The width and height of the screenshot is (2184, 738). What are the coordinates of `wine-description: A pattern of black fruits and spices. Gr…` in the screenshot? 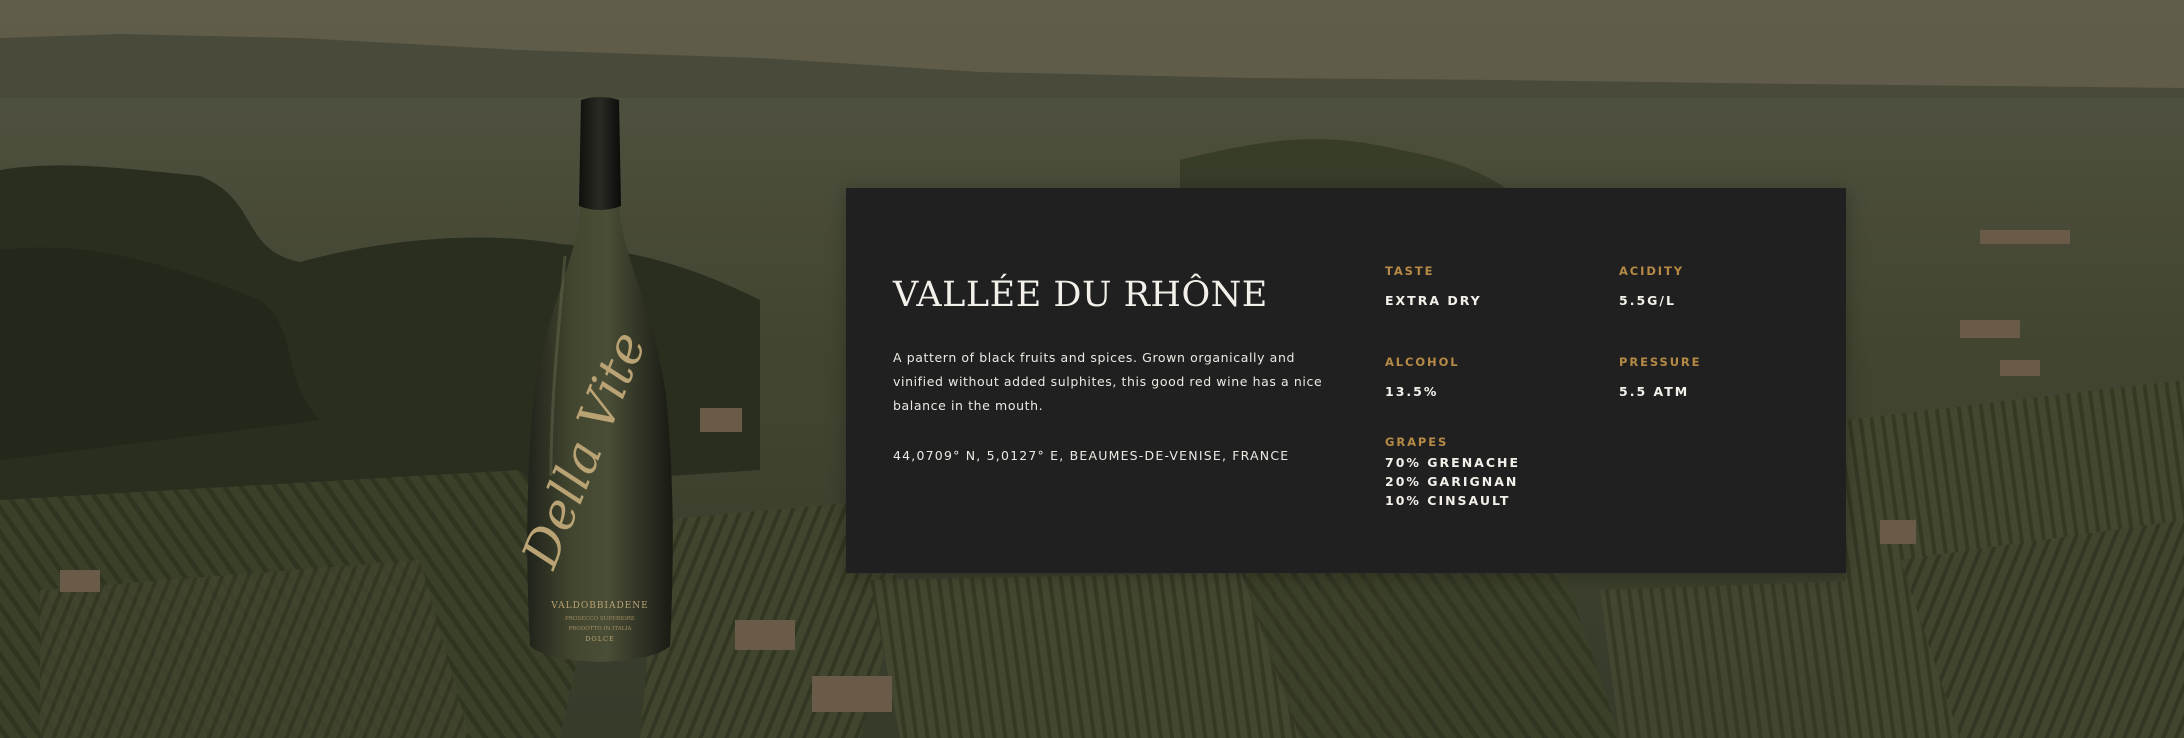 It's located at (1108, 381).